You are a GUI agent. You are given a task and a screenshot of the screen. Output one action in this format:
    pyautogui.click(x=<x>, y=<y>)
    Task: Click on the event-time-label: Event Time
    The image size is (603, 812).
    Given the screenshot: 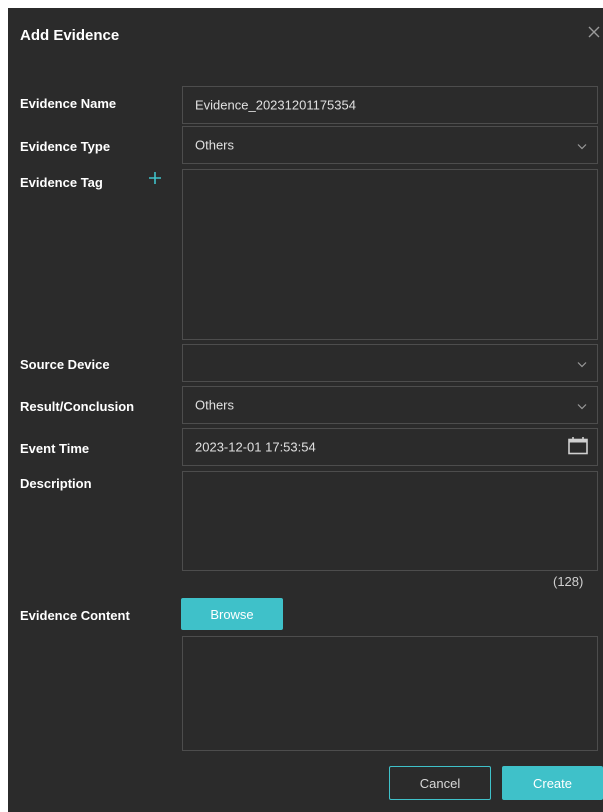 What is the action you would take?
    pyautogui.click(x=55, y=448)
    